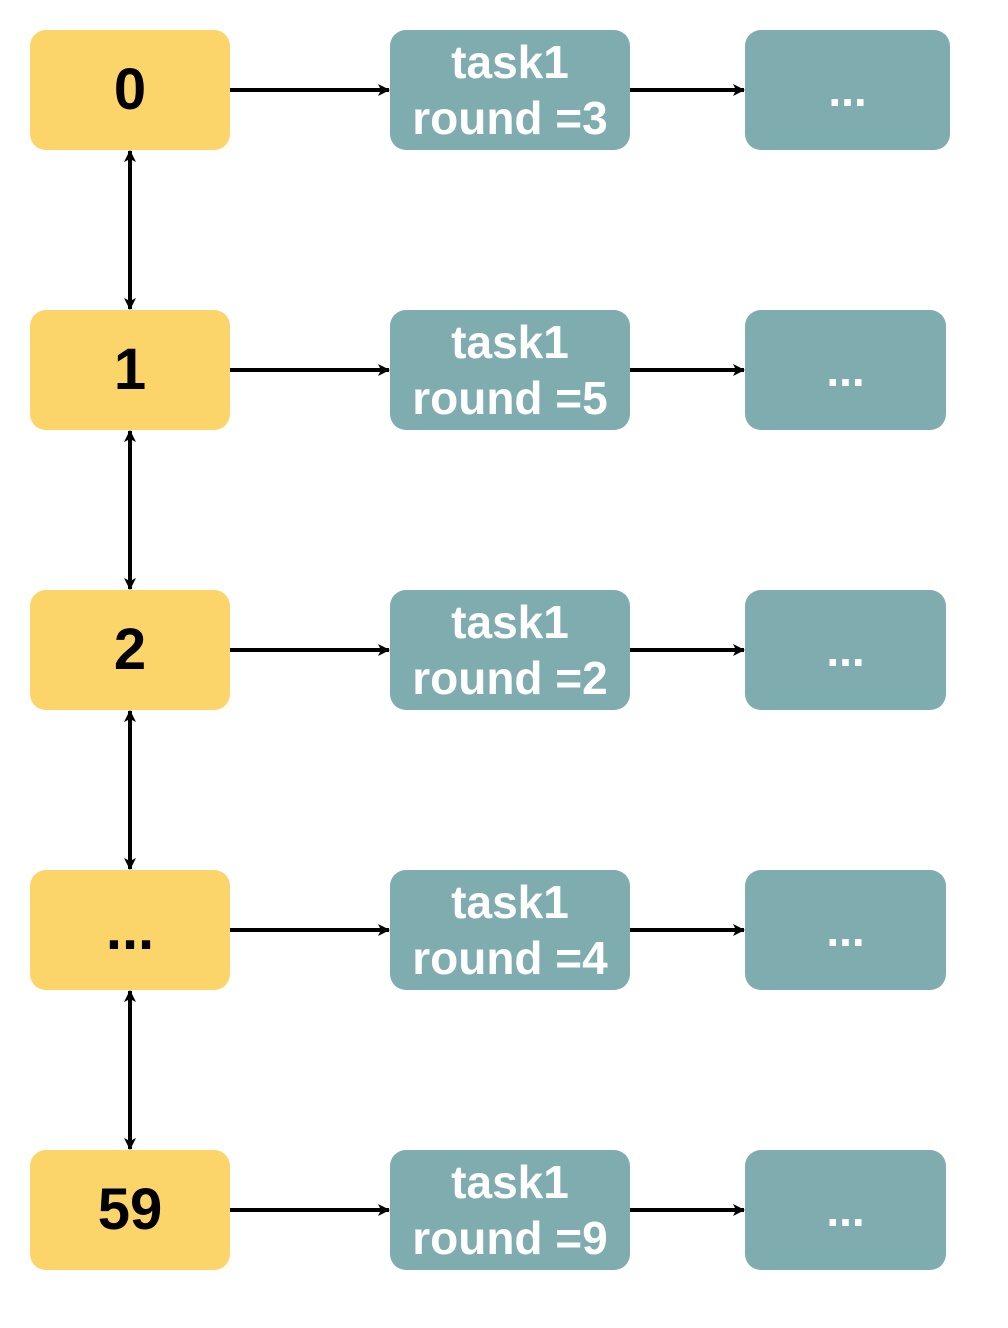 The width and height of the screenshot is (1008, 1328). What do you see at coordinates (510, 650) in the screenshot?
I see `task-box: task1 round =2` at bounding box center [510, 650].